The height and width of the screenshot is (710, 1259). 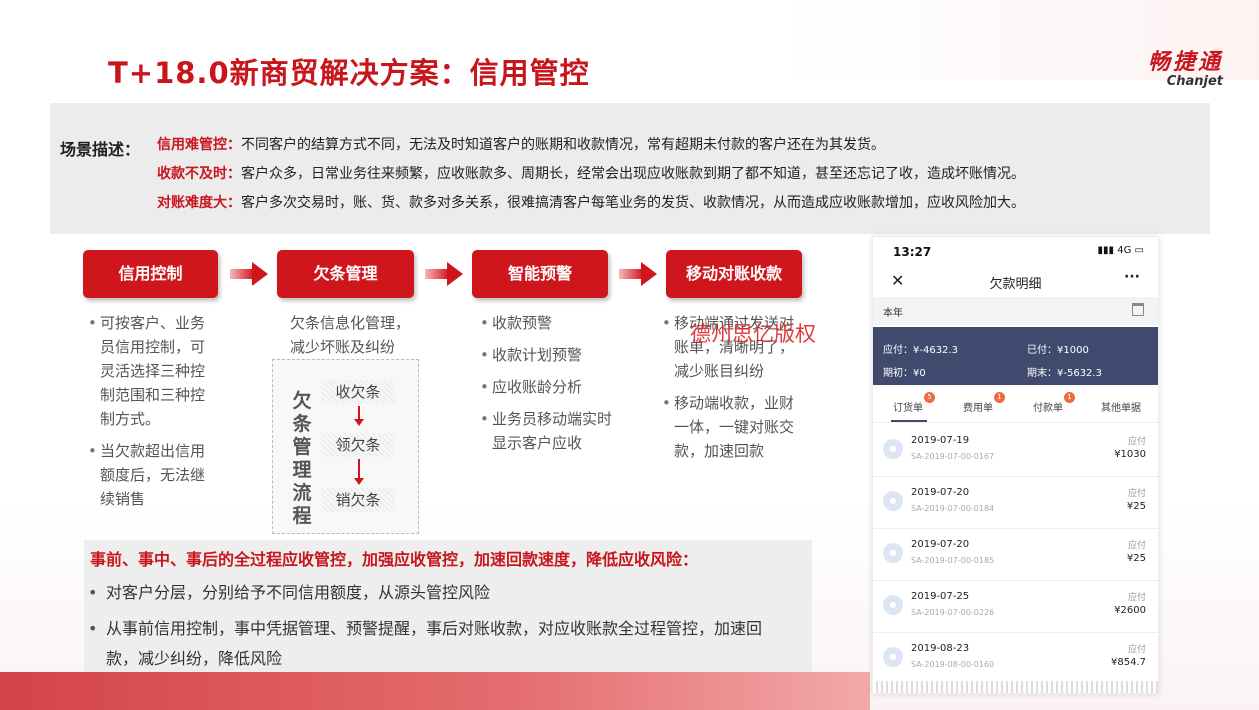 I want to click on flow-node-collect: 收欠条, so click(x=358, y=392).